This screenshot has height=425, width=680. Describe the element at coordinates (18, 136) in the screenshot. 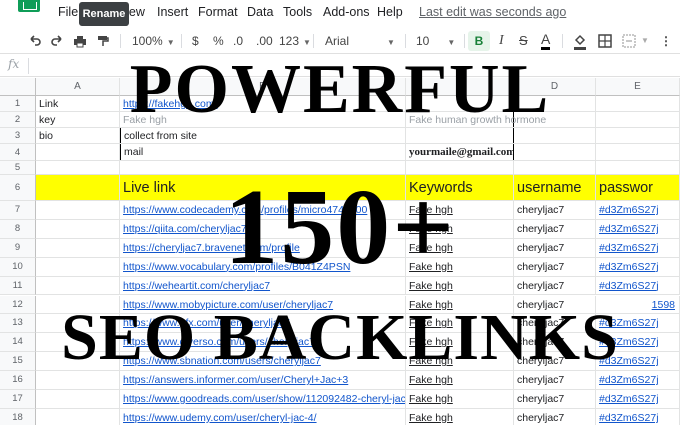

I see `row-header-3: 3` at that location.